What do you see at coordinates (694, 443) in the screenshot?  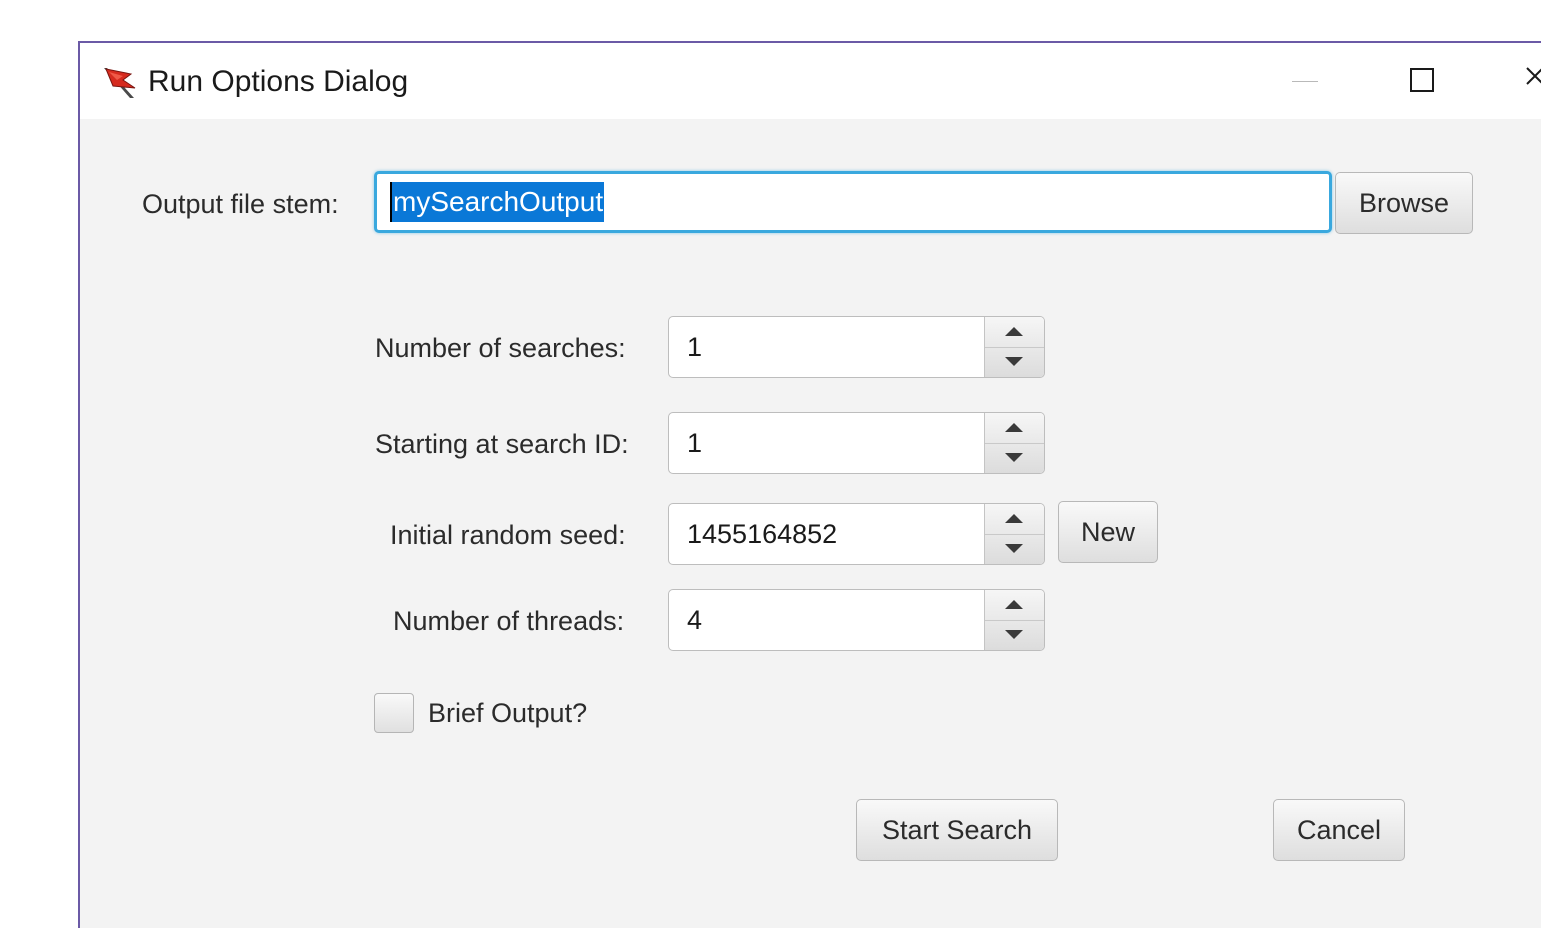 I see `starting-search-id-value: 1` at bounding box center [694, 443].